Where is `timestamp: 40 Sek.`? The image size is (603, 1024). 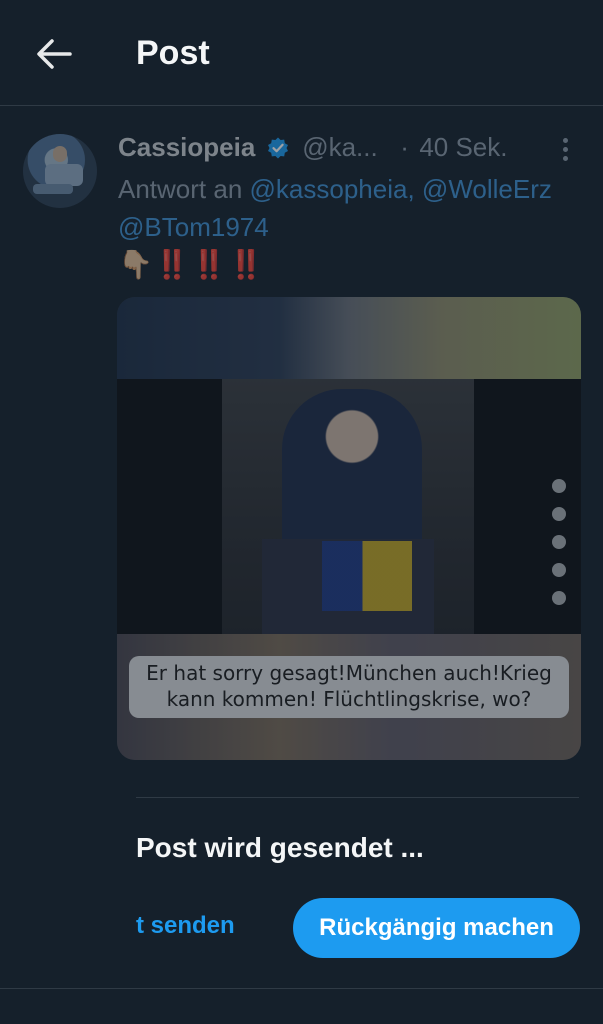
timestamp: 40 Sek. is located at coordinates (463, 147).